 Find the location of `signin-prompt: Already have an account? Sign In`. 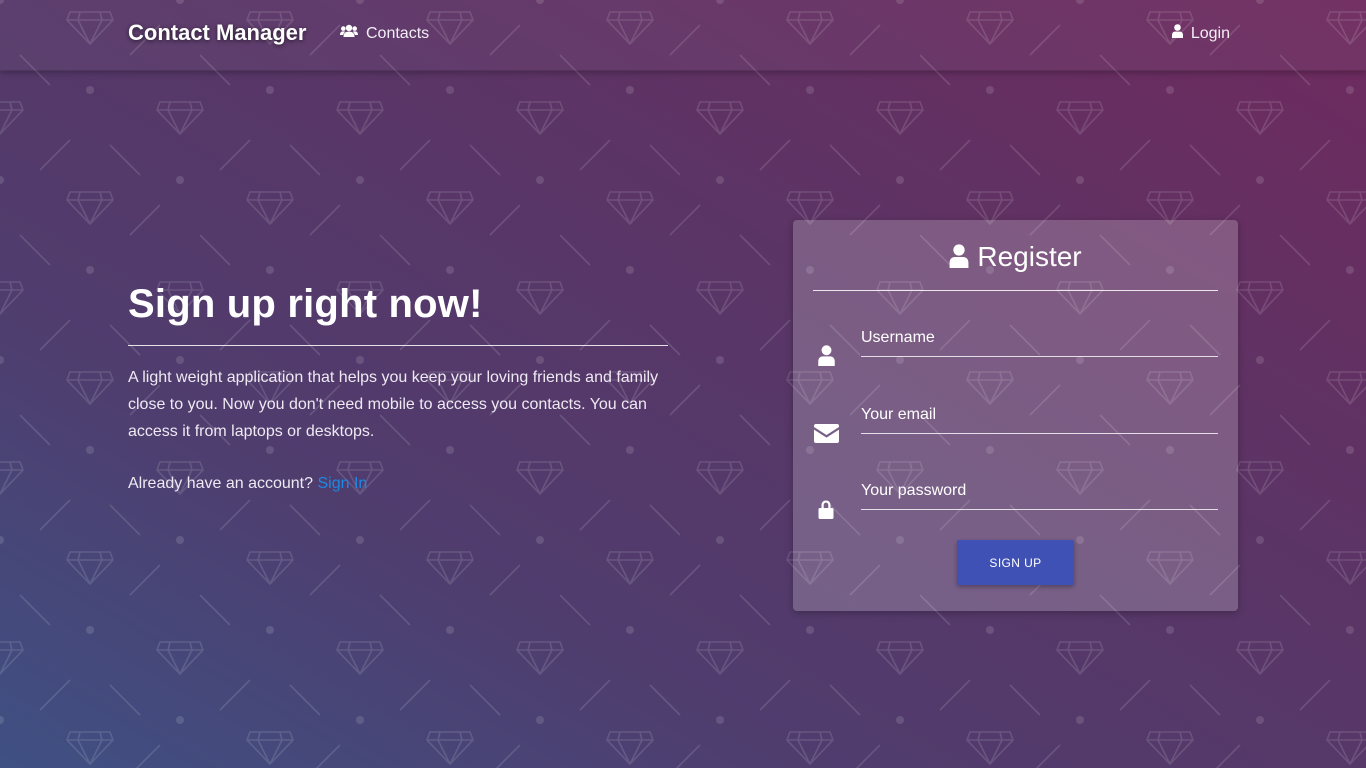

signin-prompt: Already have an account? Sign In is located at coordinates (398, 484).